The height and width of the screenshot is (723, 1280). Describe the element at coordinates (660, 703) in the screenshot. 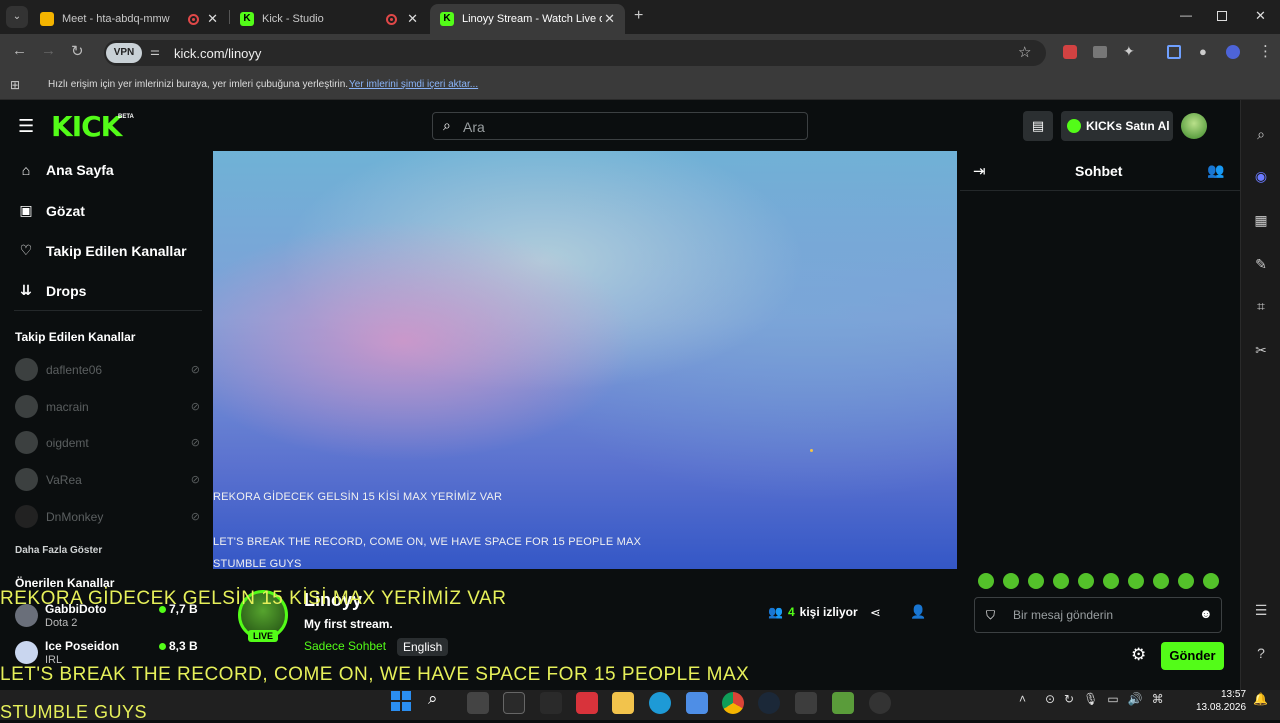

I see `edge-icon` at that location.